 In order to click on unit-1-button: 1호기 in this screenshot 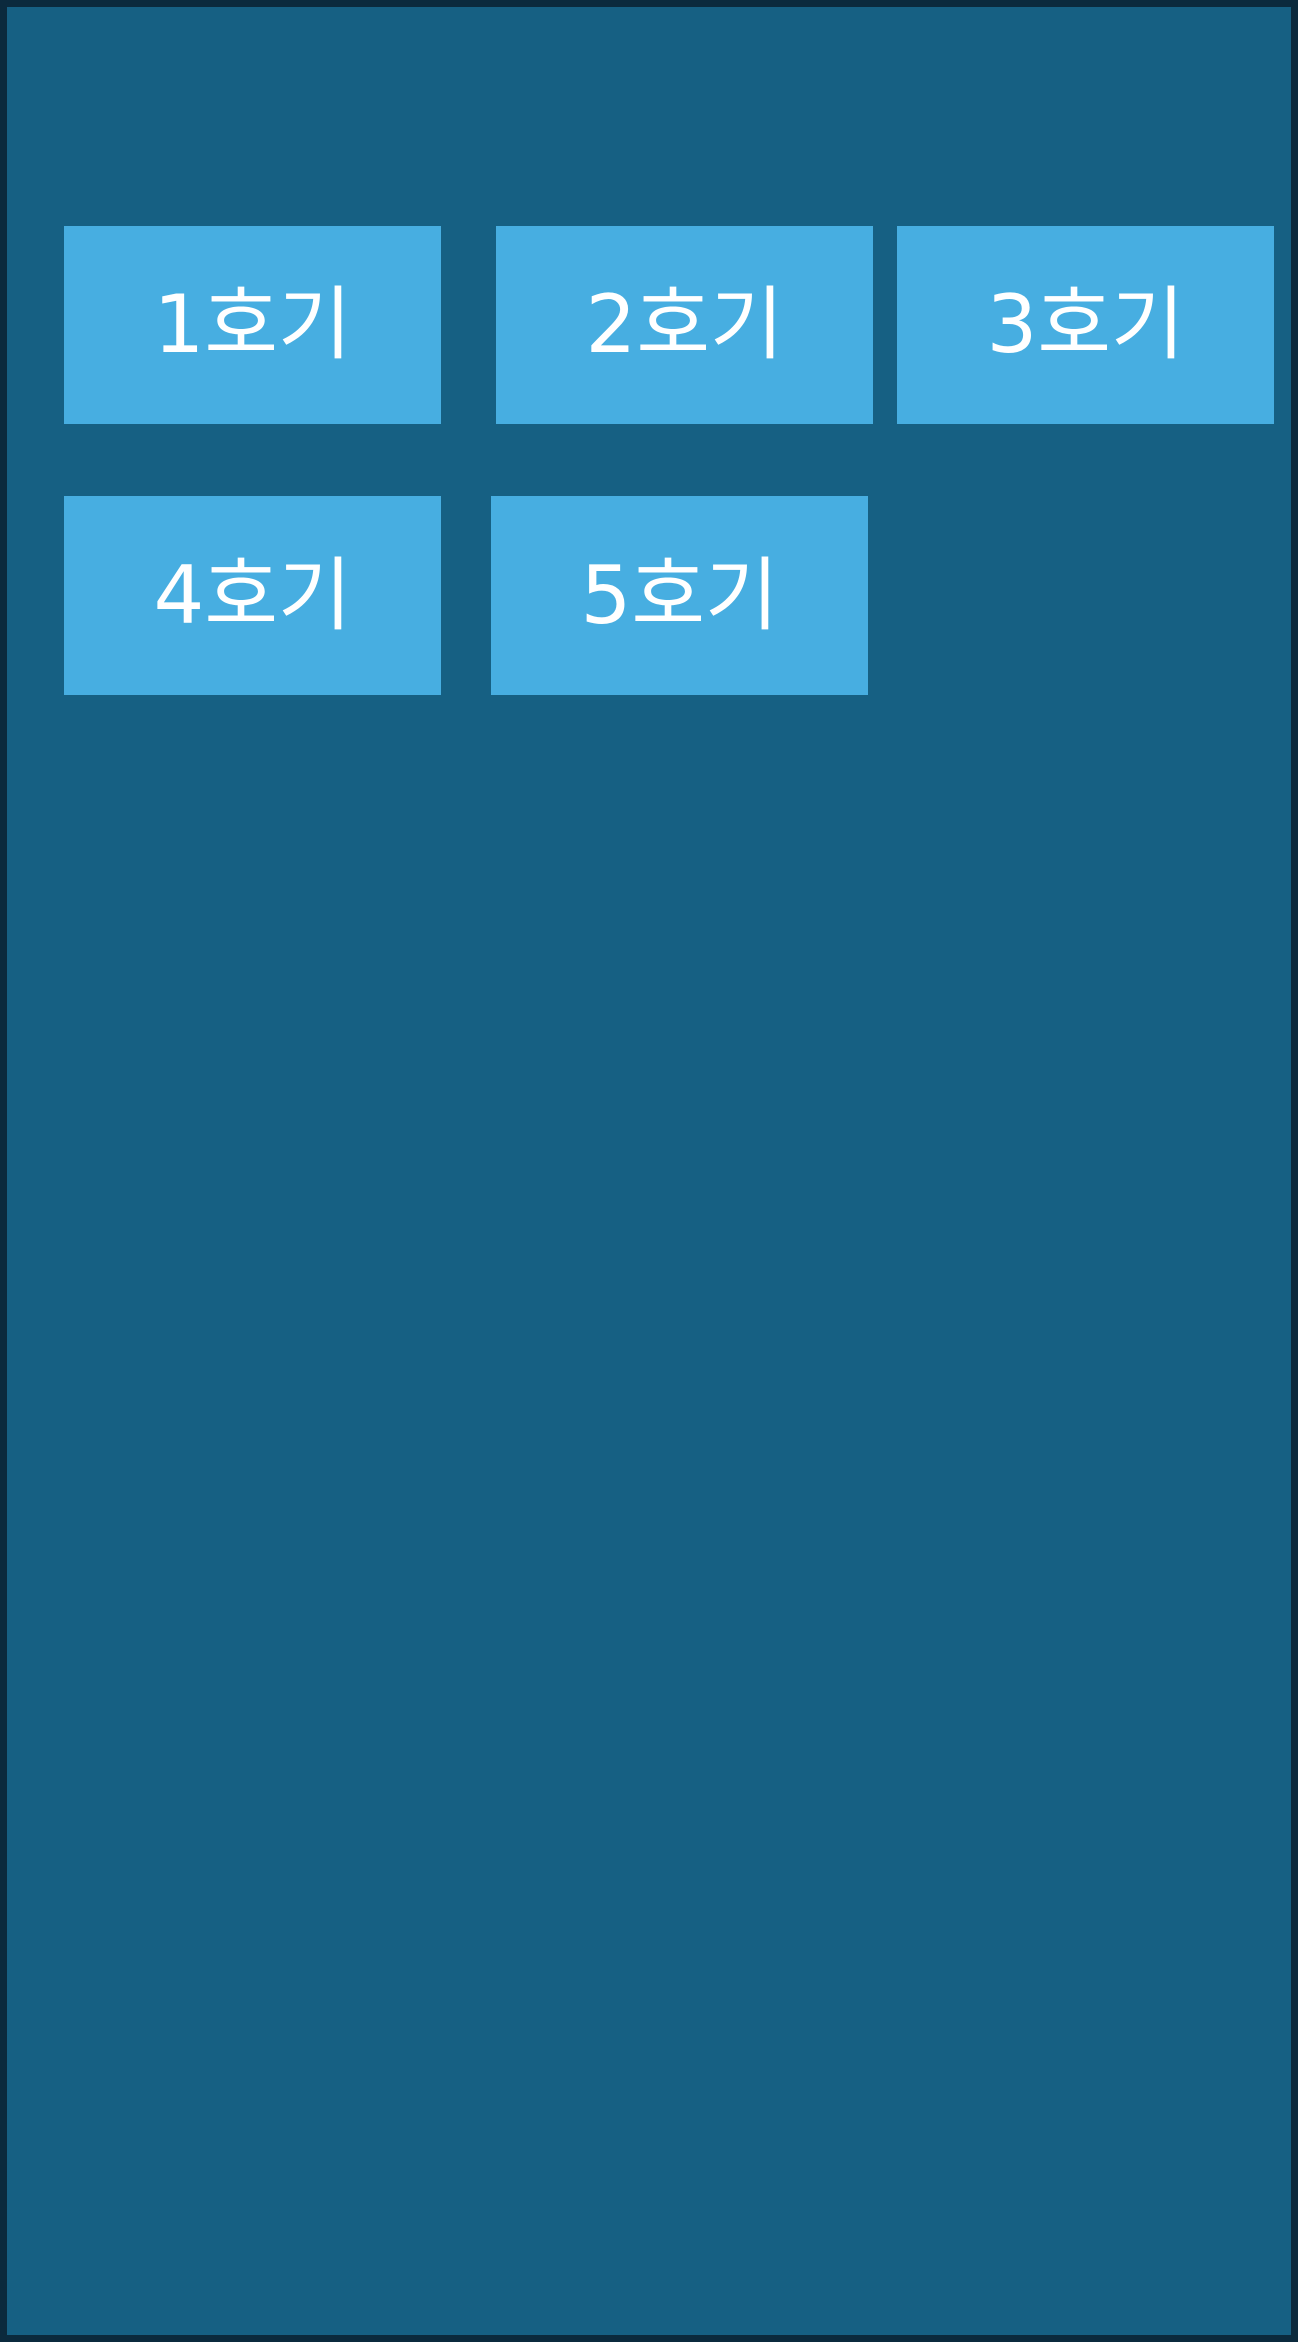, I will do `click(252, 325)`.